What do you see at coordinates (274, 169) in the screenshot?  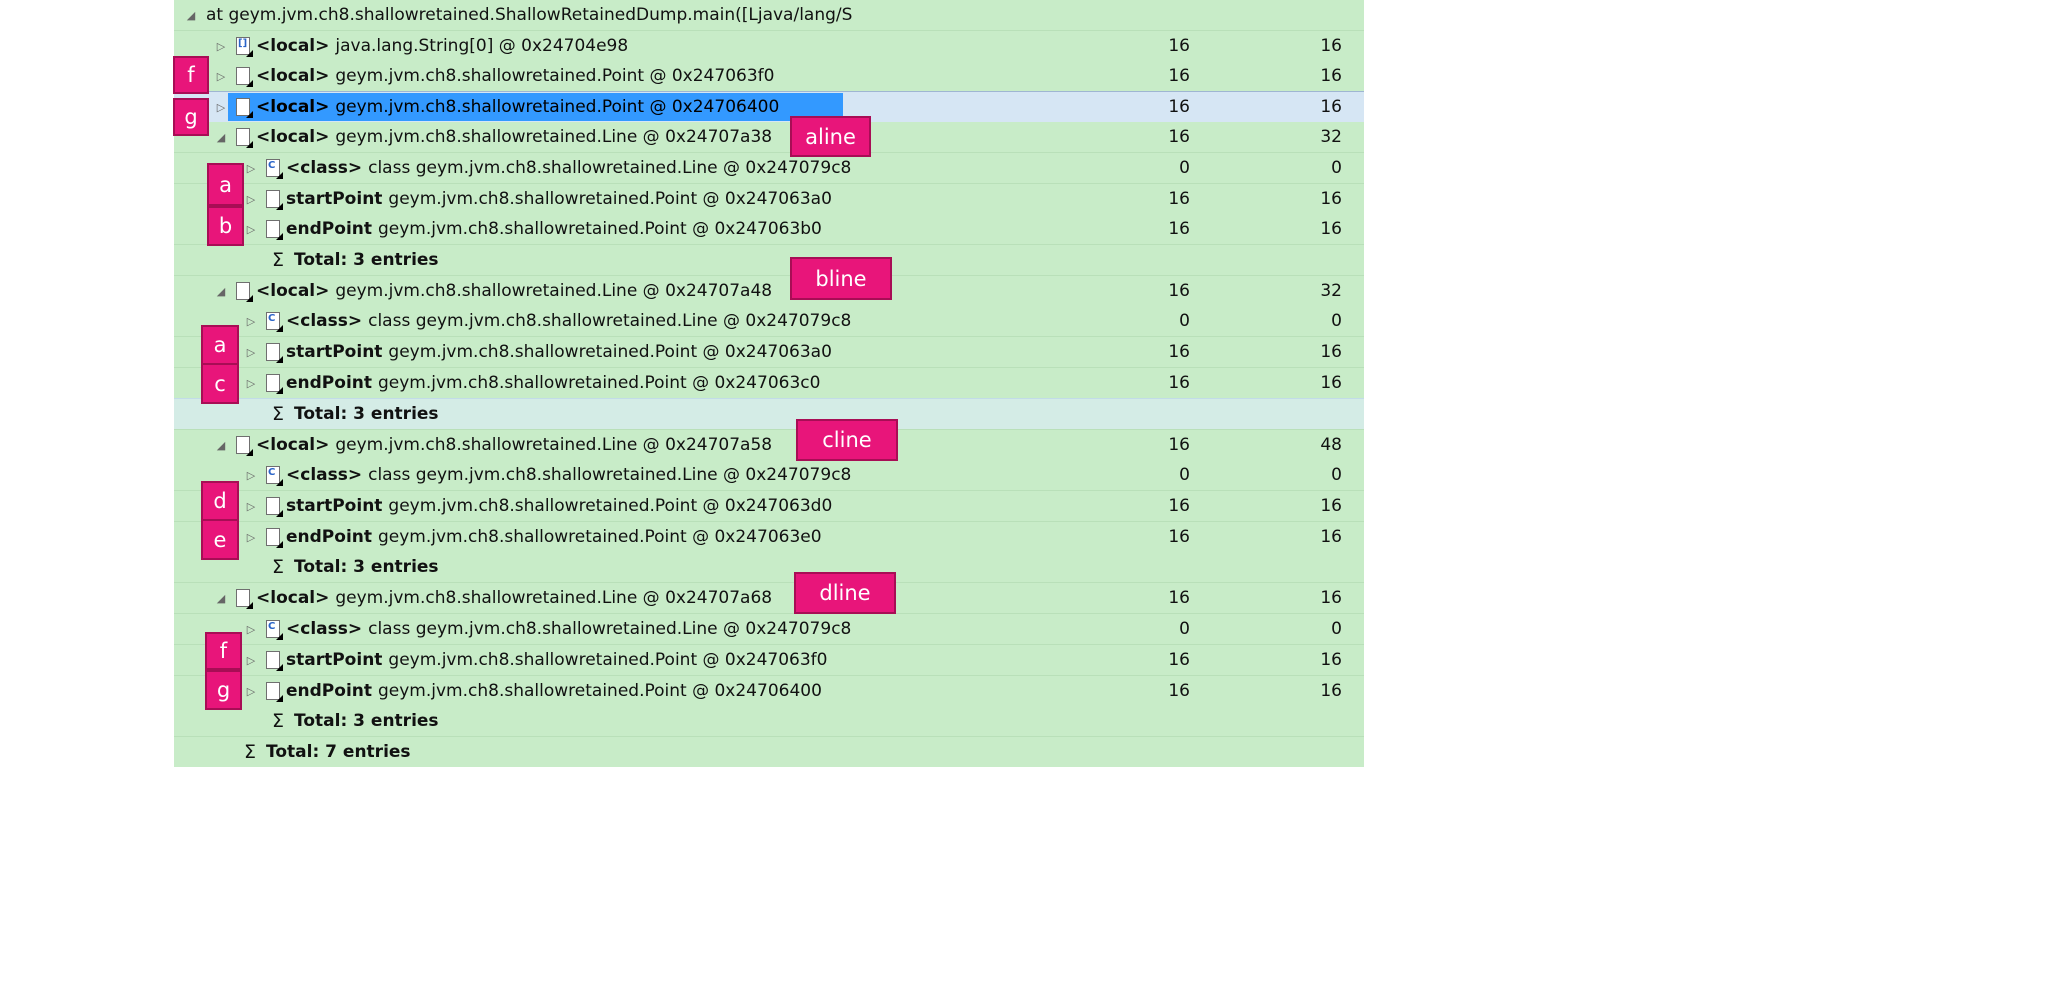 I see `class-icon: C` at bounding box center [274, 169].